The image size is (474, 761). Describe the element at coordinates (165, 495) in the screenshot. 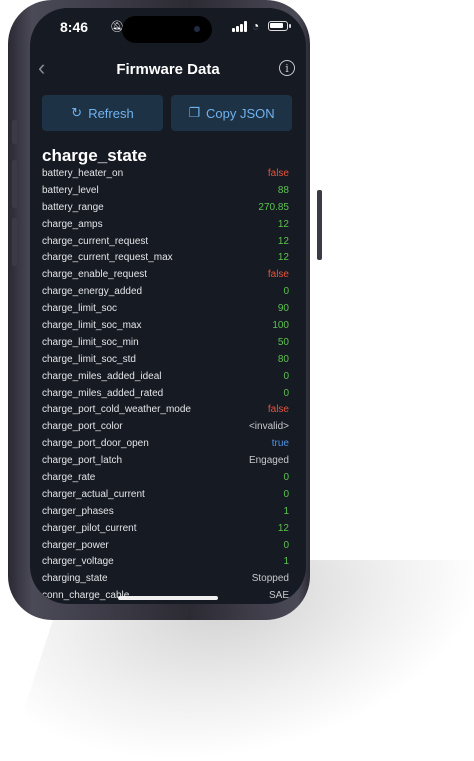

I see `list-item: charger_actual_current 0` at that location.